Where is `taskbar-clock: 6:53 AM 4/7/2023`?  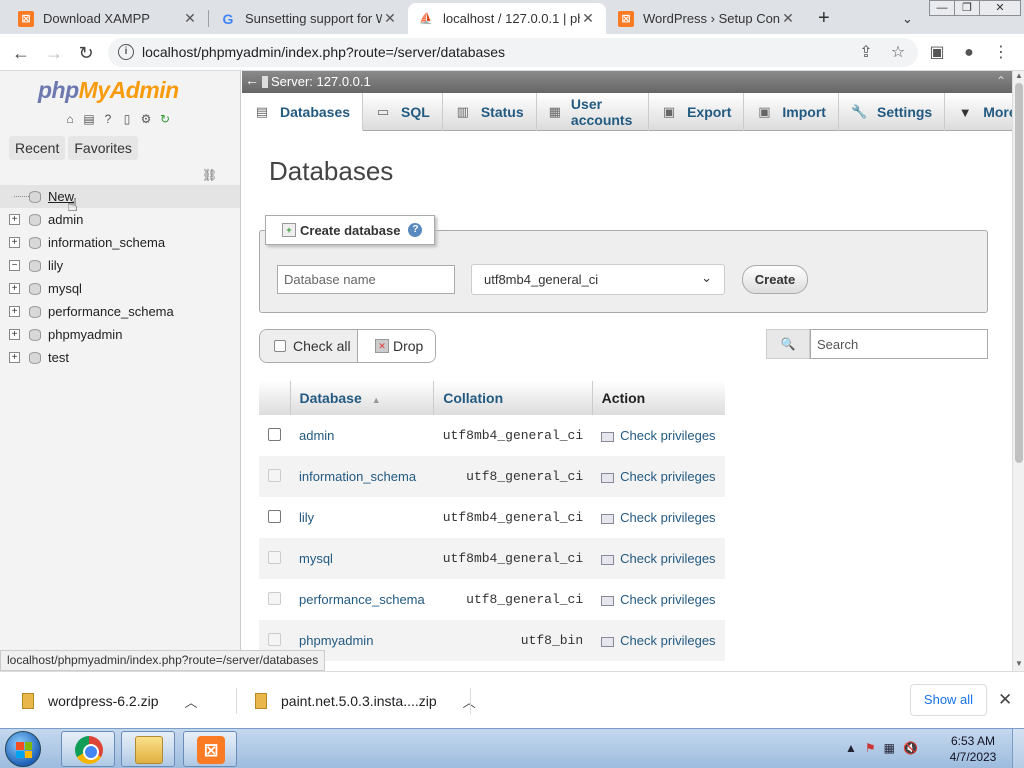 taskbar-clock: 6:53 AM 4/7/2023 is located at coordinates (973, 749).